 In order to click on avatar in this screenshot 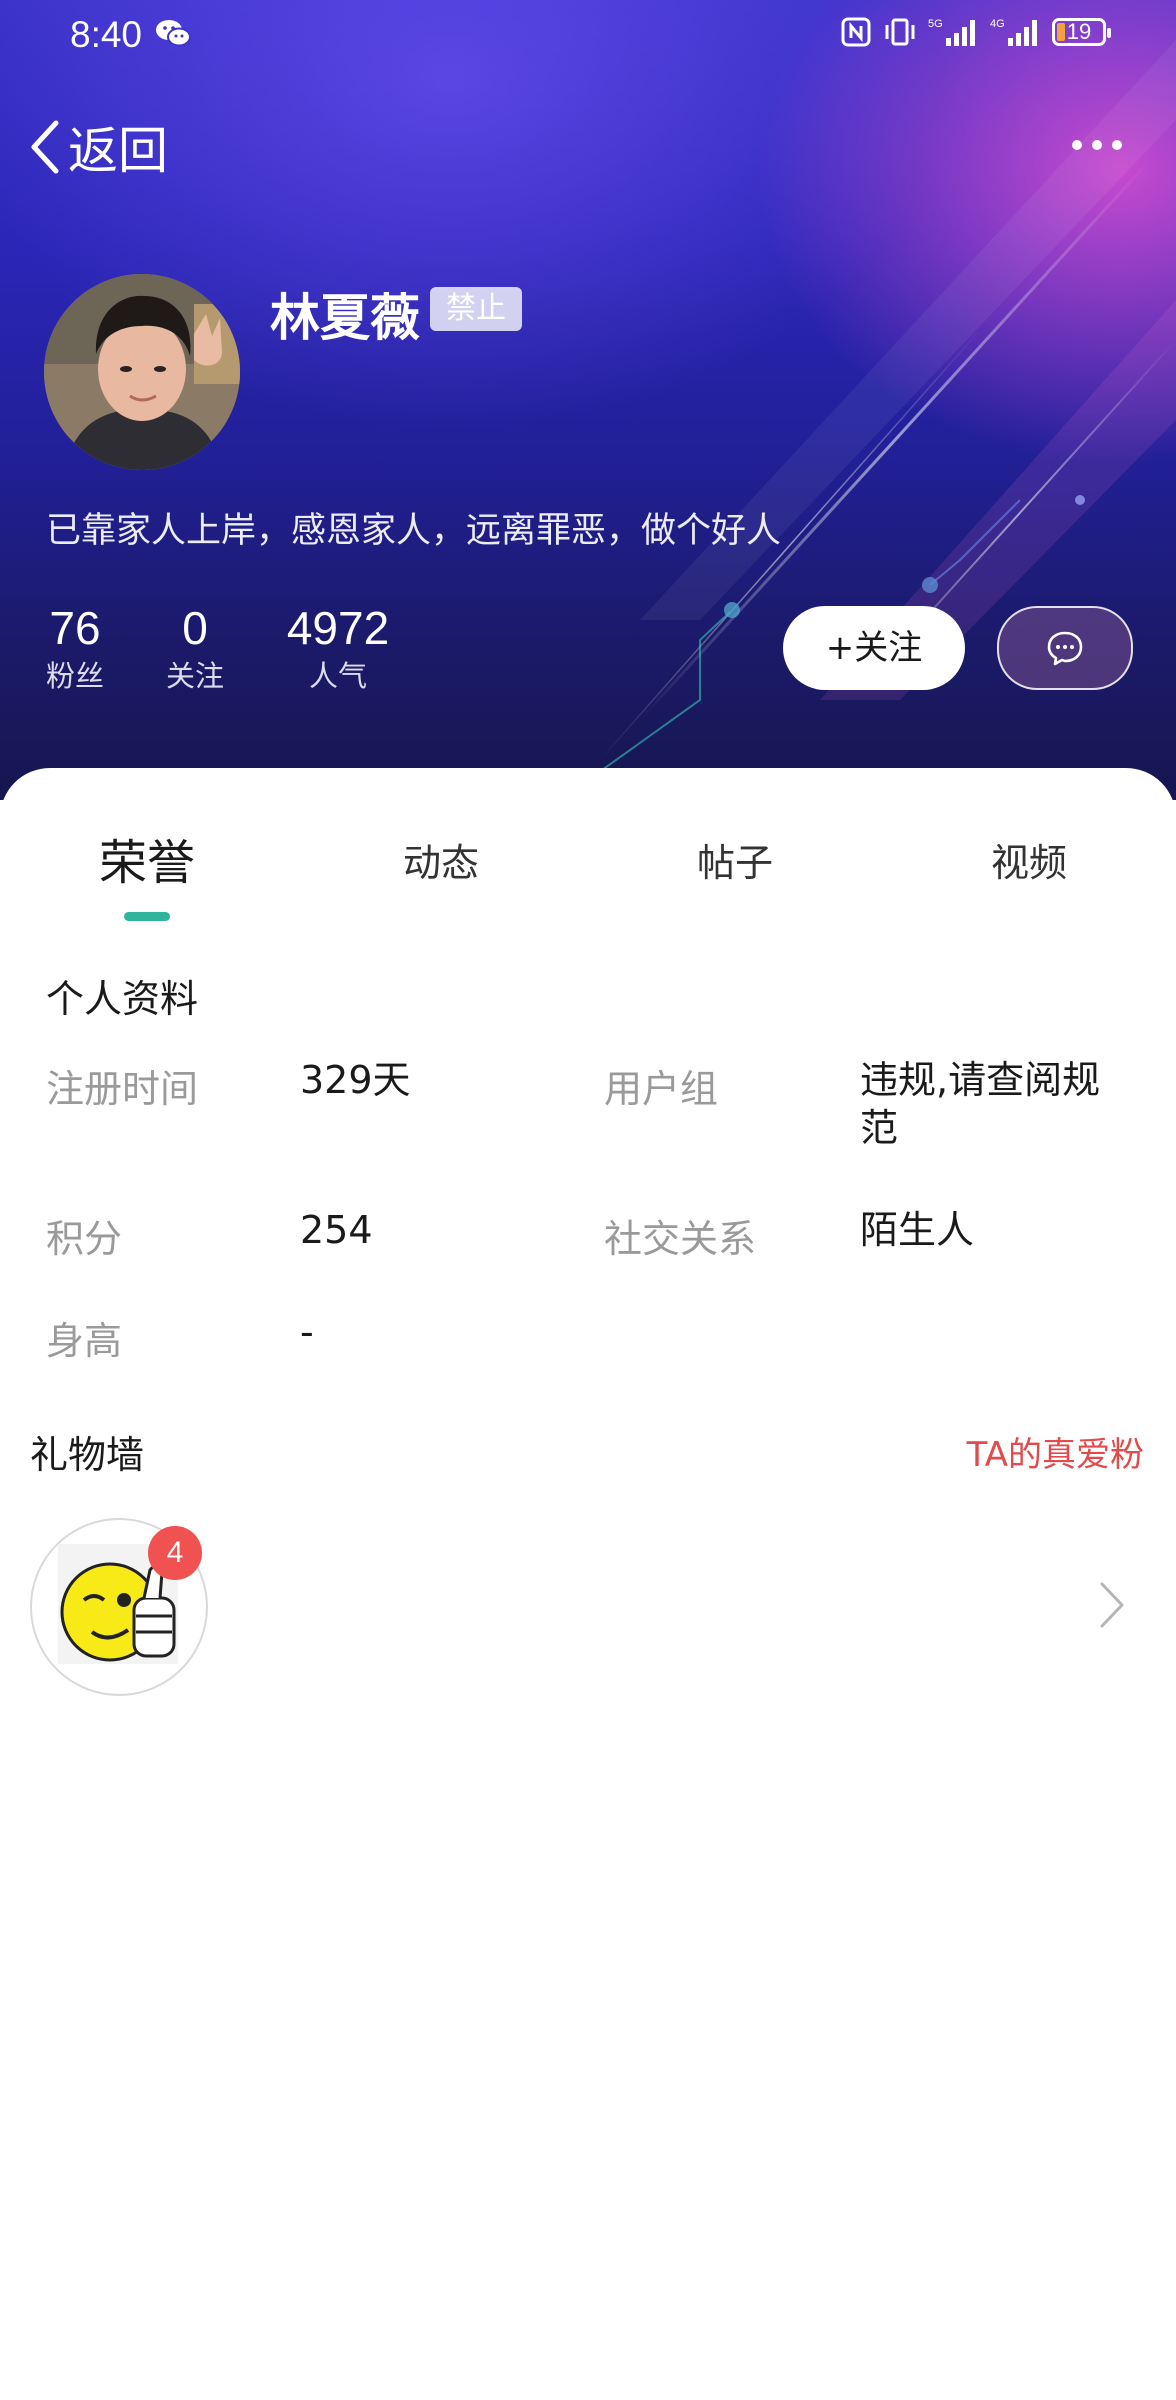, I will do `click(142, 372)`.